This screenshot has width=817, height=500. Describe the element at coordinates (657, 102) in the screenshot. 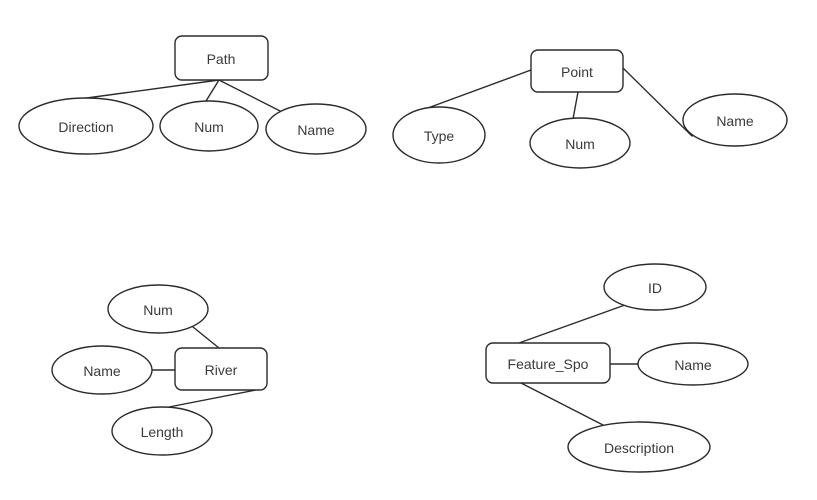

I see `connector-point-name` at that location.